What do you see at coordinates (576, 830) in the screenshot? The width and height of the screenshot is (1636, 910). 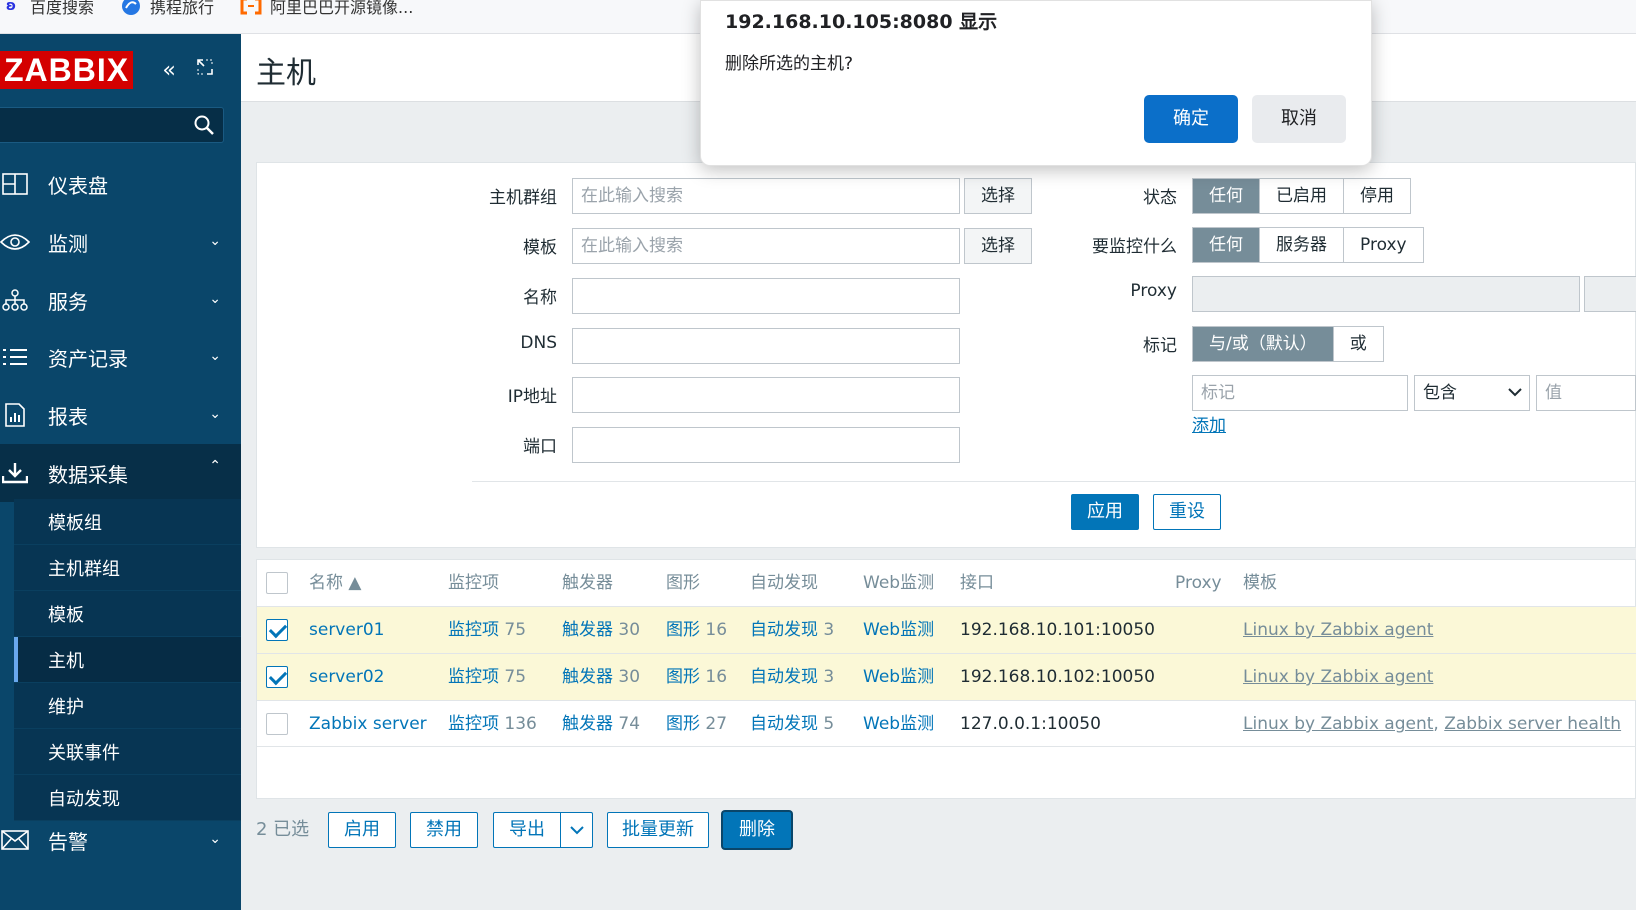 I see `export-dropdown-button` at bounding box center [576, 830].